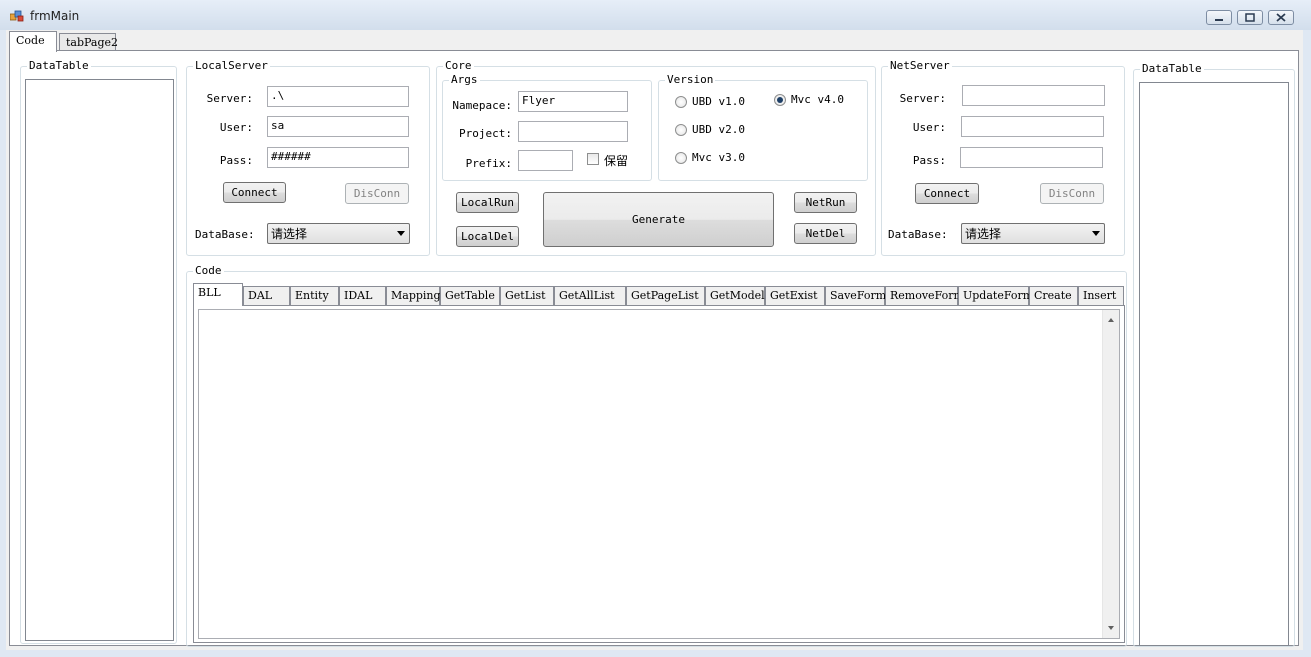 The image size is (1311, 657). What do you see at coordinates (236, 160) in the screenshot?
I see `local-pass-label: Pass:` at bounding box center [236, 160].